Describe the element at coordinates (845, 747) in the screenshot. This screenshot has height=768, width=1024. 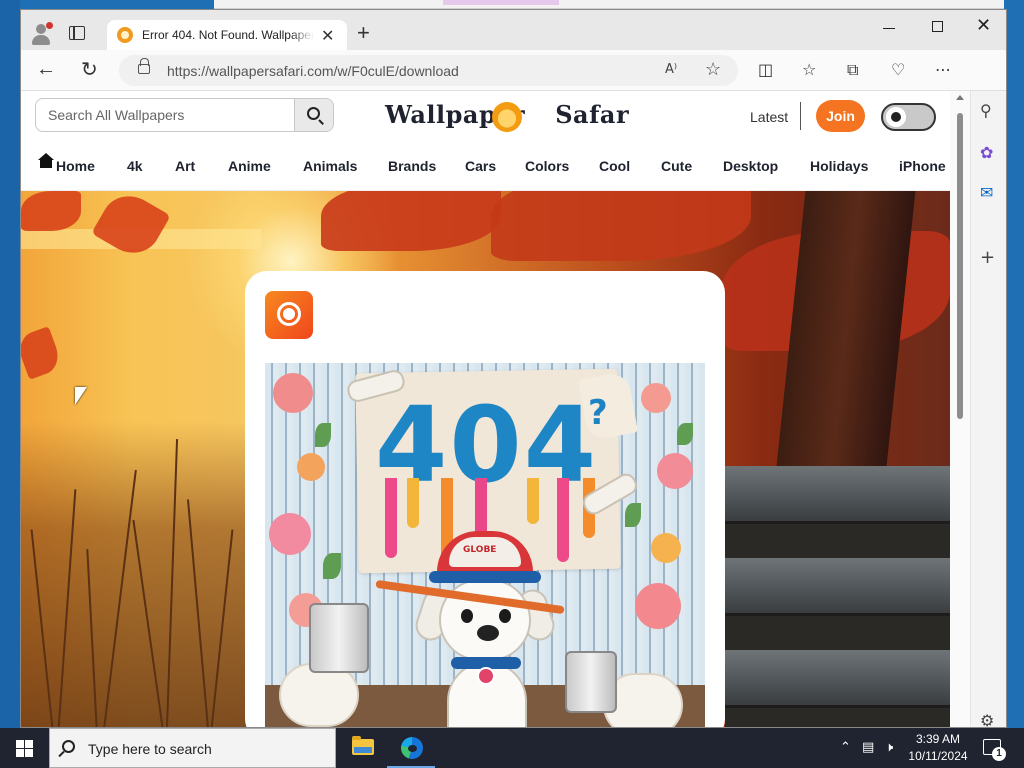
I see `tray-chevron-icon: ⌃` at that location.